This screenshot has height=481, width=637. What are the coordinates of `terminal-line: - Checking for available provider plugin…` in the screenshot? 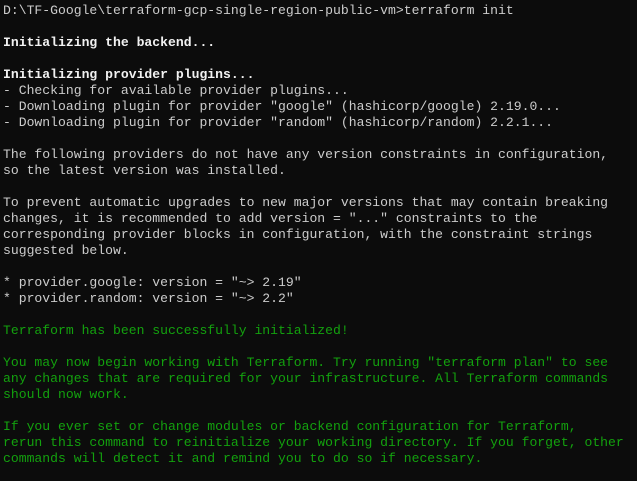 It's located at (176, 90).